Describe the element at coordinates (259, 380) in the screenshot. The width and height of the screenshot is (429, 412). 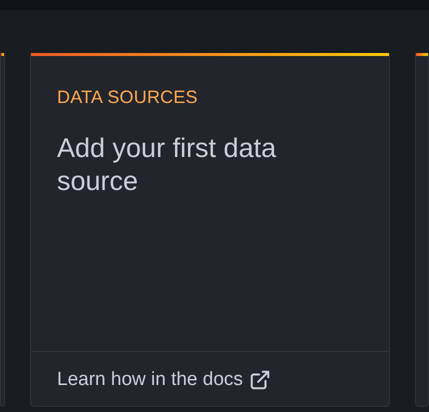
I see `external-link-icon` at that location.